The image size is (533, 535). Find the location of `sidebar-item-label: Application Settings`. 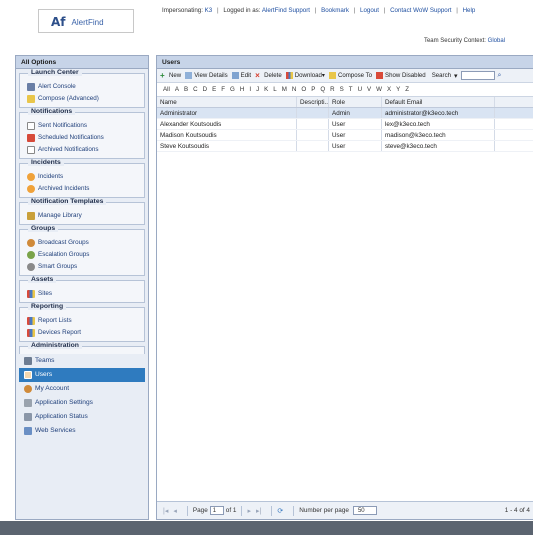

sidebar-item-label: Application Settings is located at coordinates (64, 402).